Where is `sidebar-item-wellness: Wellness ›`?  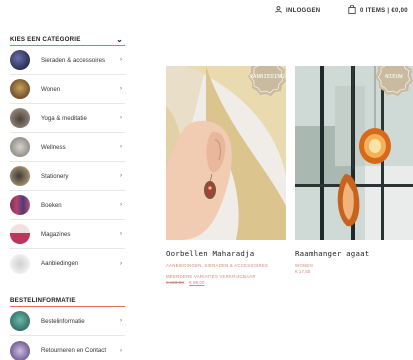 sidebar-item-wellness: Wellness › is located at coordinates (67, 147).